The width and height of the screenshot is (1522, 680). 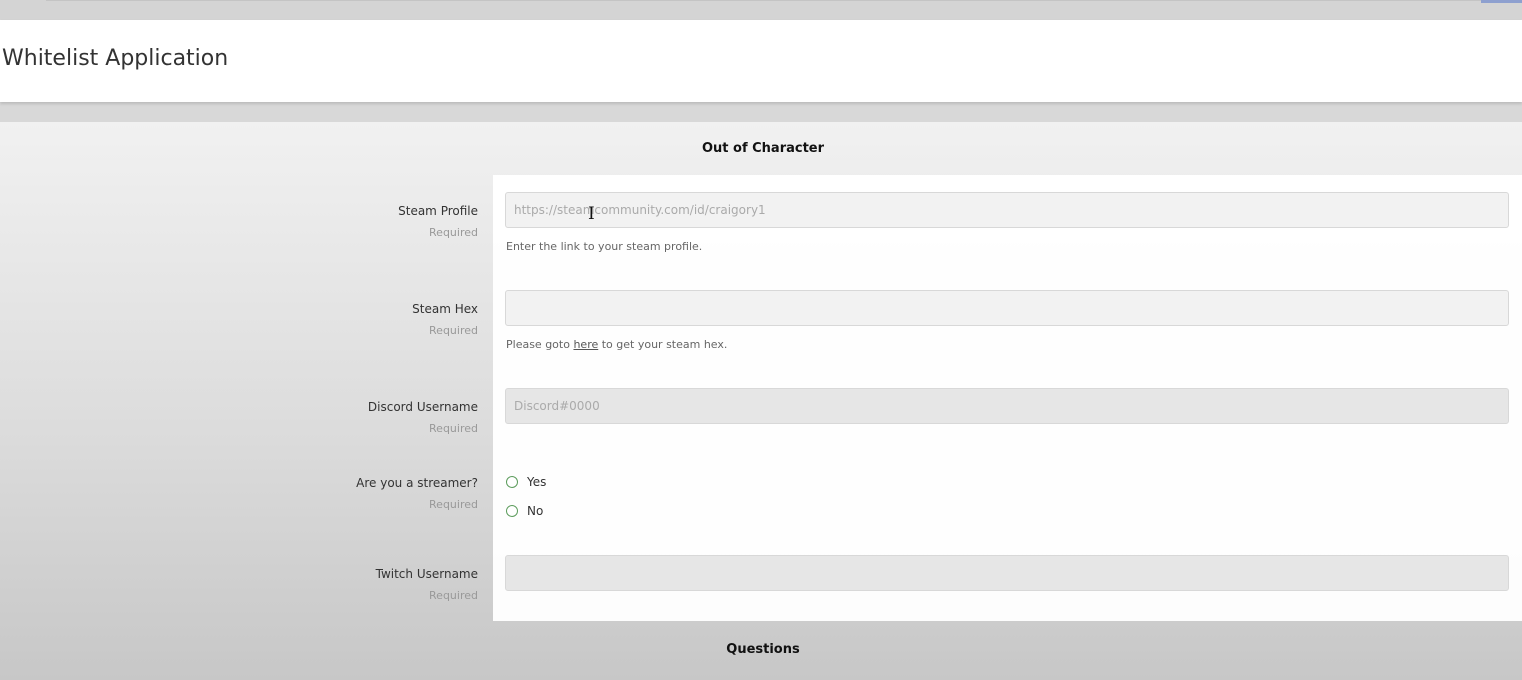 What do you see at coordinates (115, 58) in the screenshot?
I see `page-title: Whitelist Application` at bounding box center [115, 58].